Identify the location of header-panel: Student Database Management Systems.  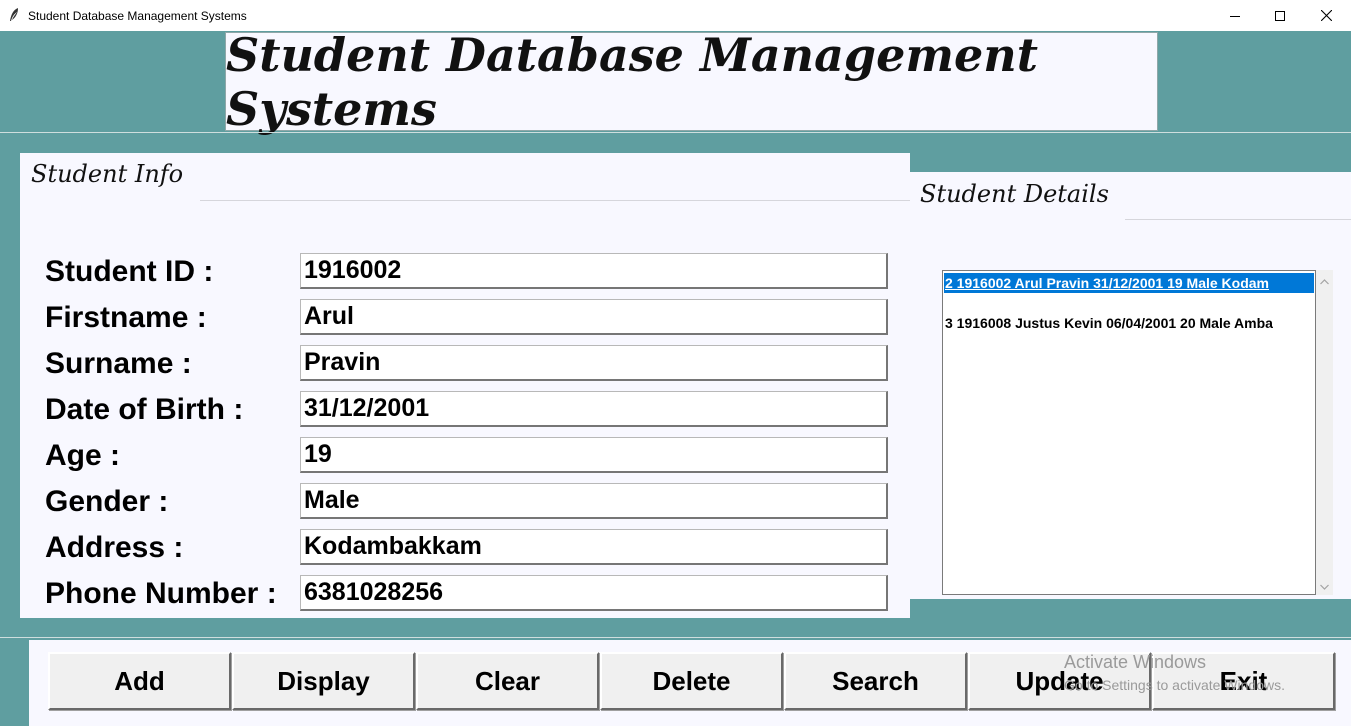
(691, 82).